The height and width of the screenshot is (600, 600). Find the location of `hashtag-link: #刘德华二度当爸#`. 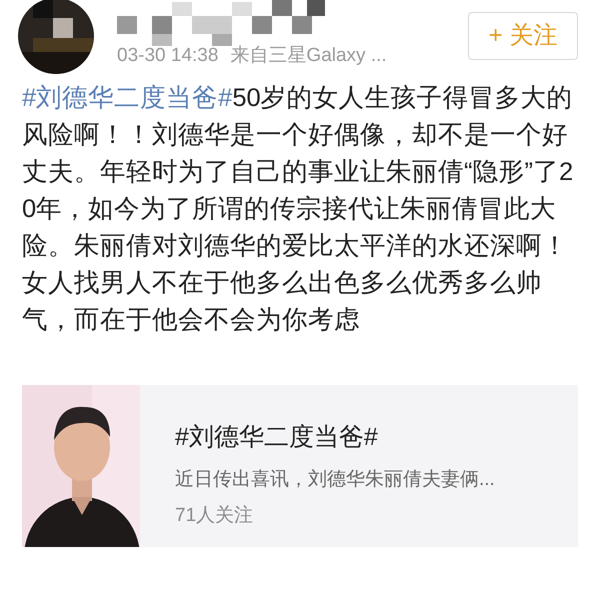

hashtag-link: #刘德华二度当爸# is located at coordinates (127, 98).